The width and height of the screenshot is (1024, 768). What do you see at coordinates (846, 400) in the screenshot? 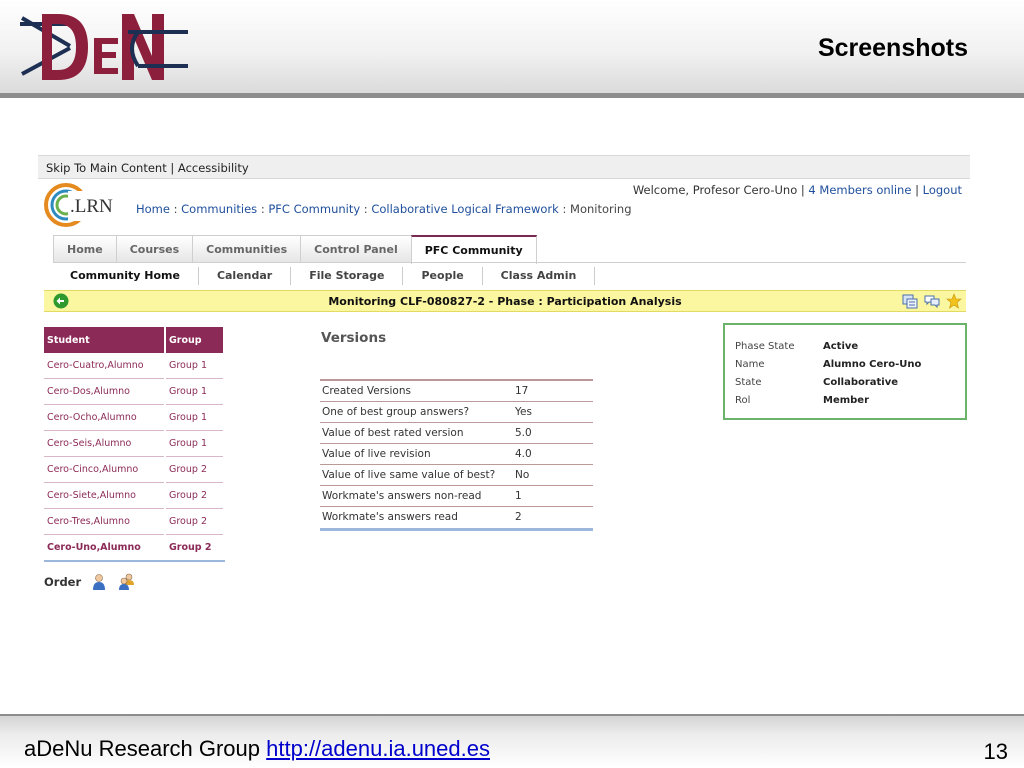
I see `phase-field-value: Member` at bounding box center [846, 400].